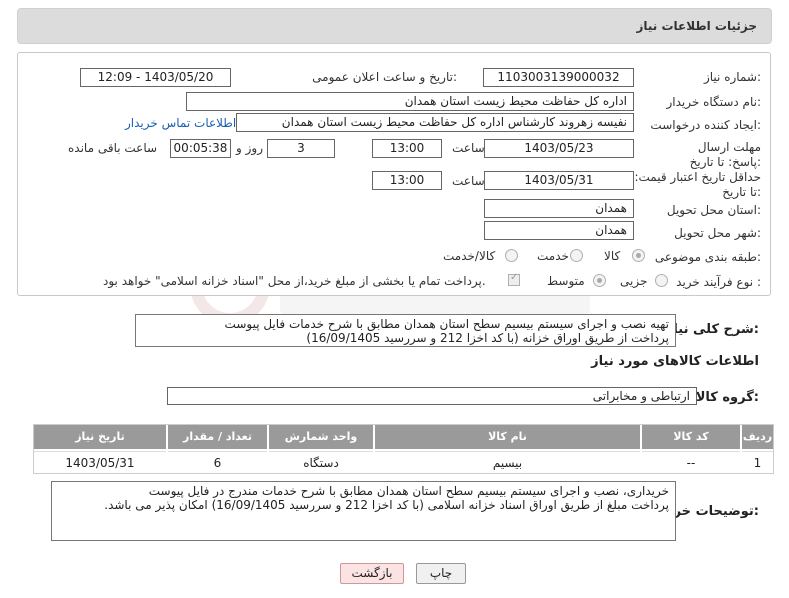 Image resolution: width=789 pixels, height=598 pixels. I want to click on goods-group-field: ارتباطی و مخابراتی, so click(432, 396).